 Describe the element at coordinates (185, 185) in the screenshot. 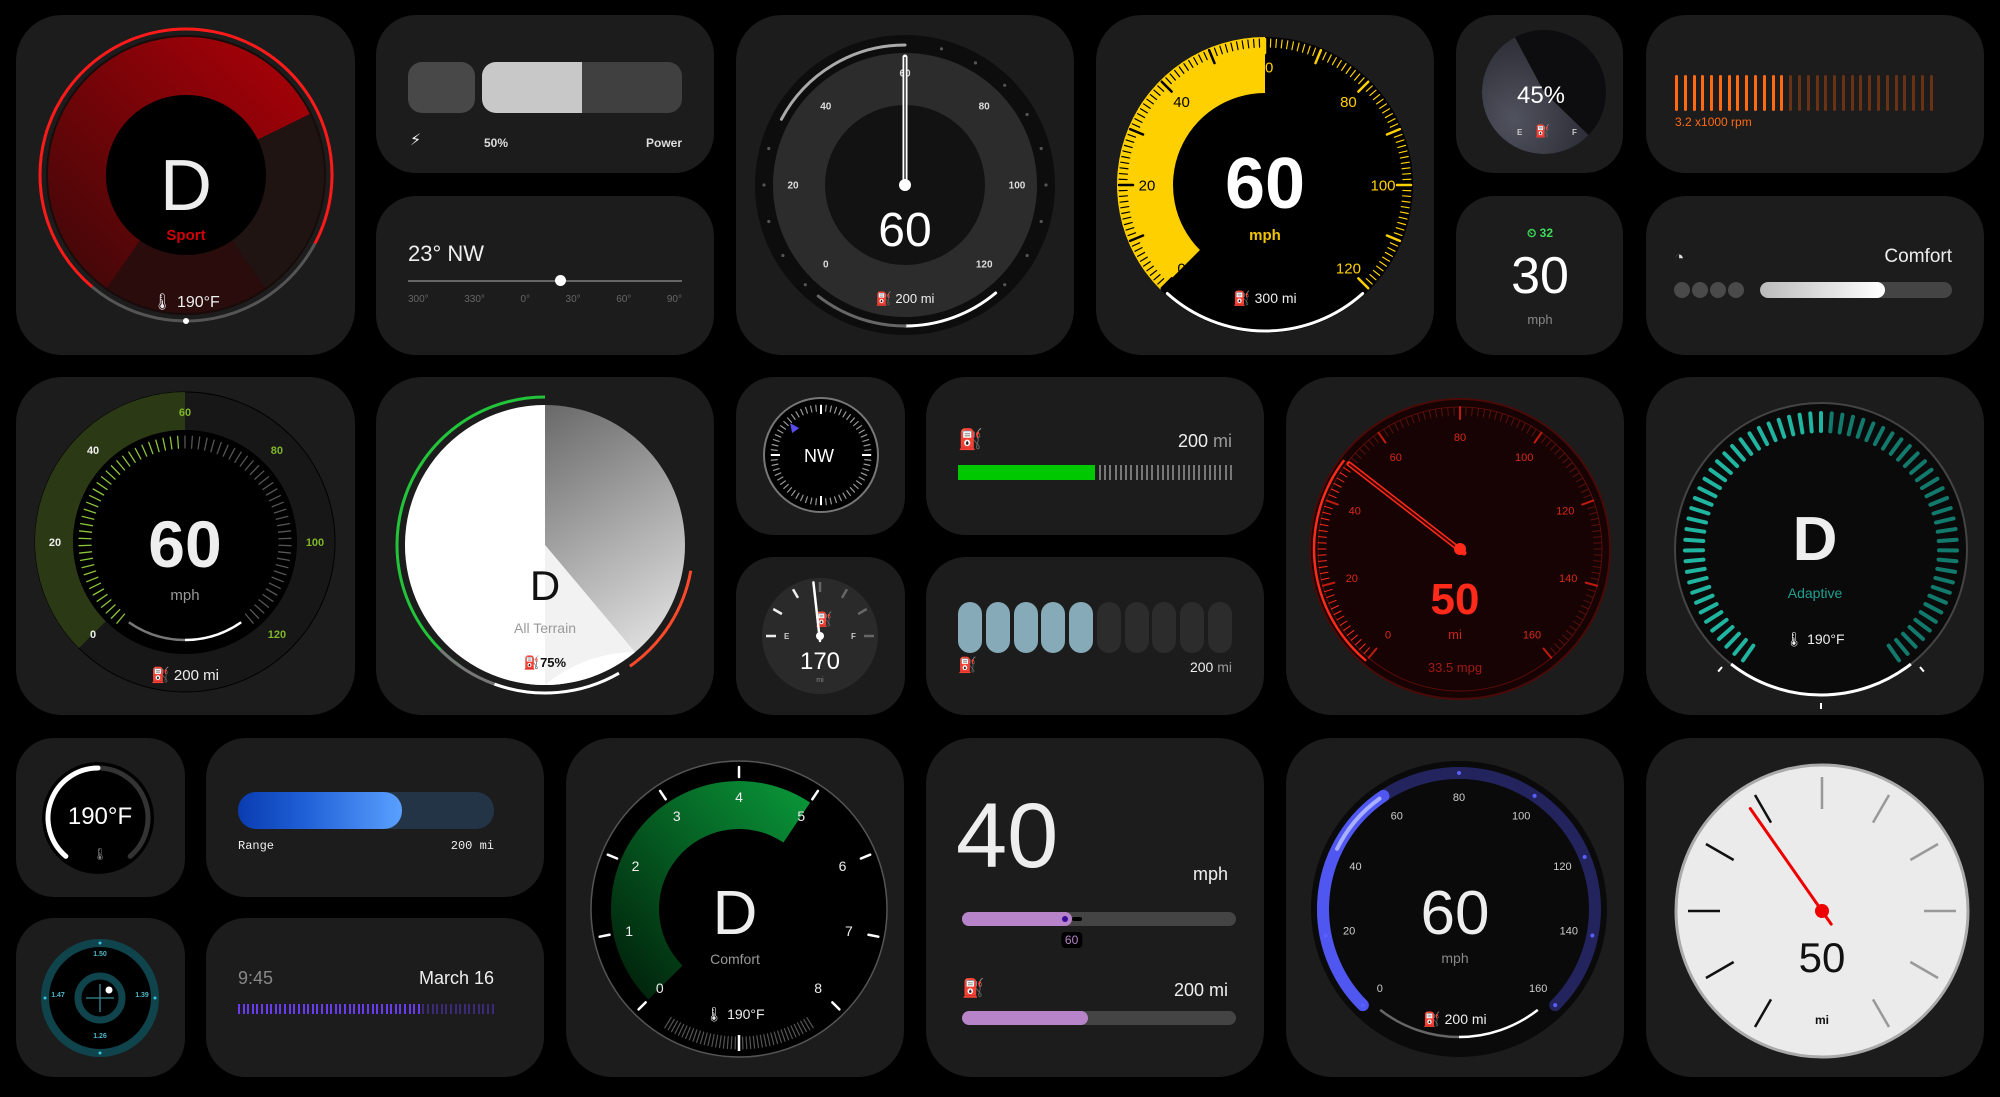

I see `sport-gear-widget: D Sport 🌡 190°F` at that location.